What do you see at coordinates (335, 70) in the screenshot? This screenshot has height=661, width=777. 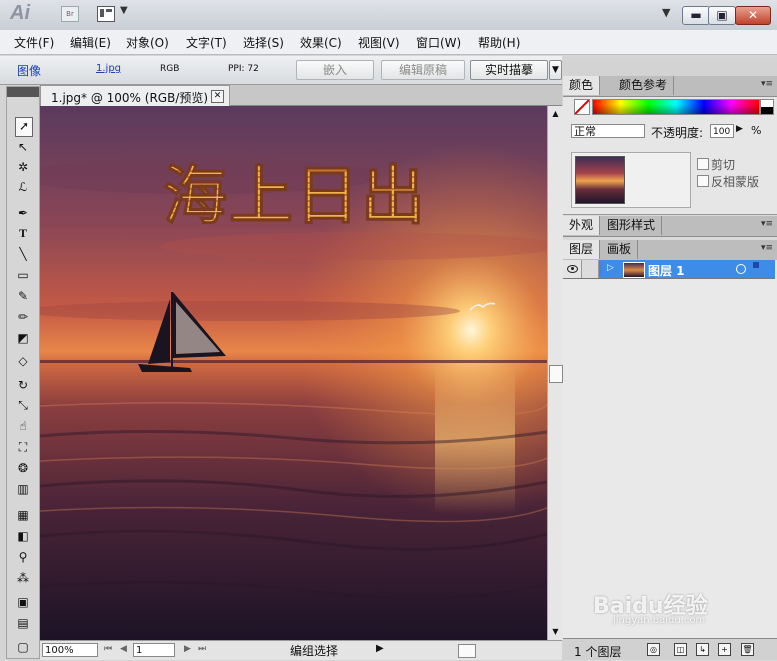 I see `embed-button: 嵌入` at bounding box center [335, 70].